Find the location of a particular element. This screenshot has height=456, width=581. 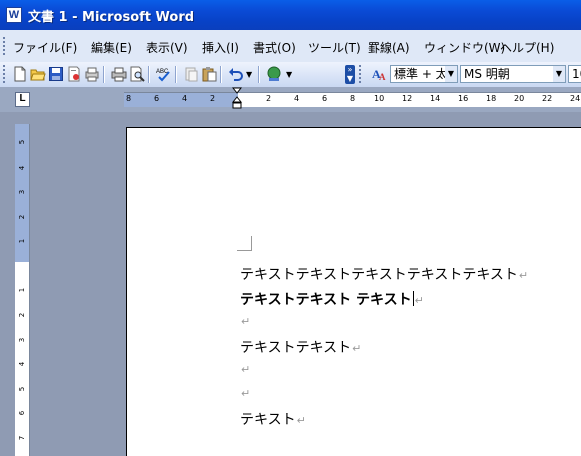

ruler-number: 7 is located at coordinates (22, 438).